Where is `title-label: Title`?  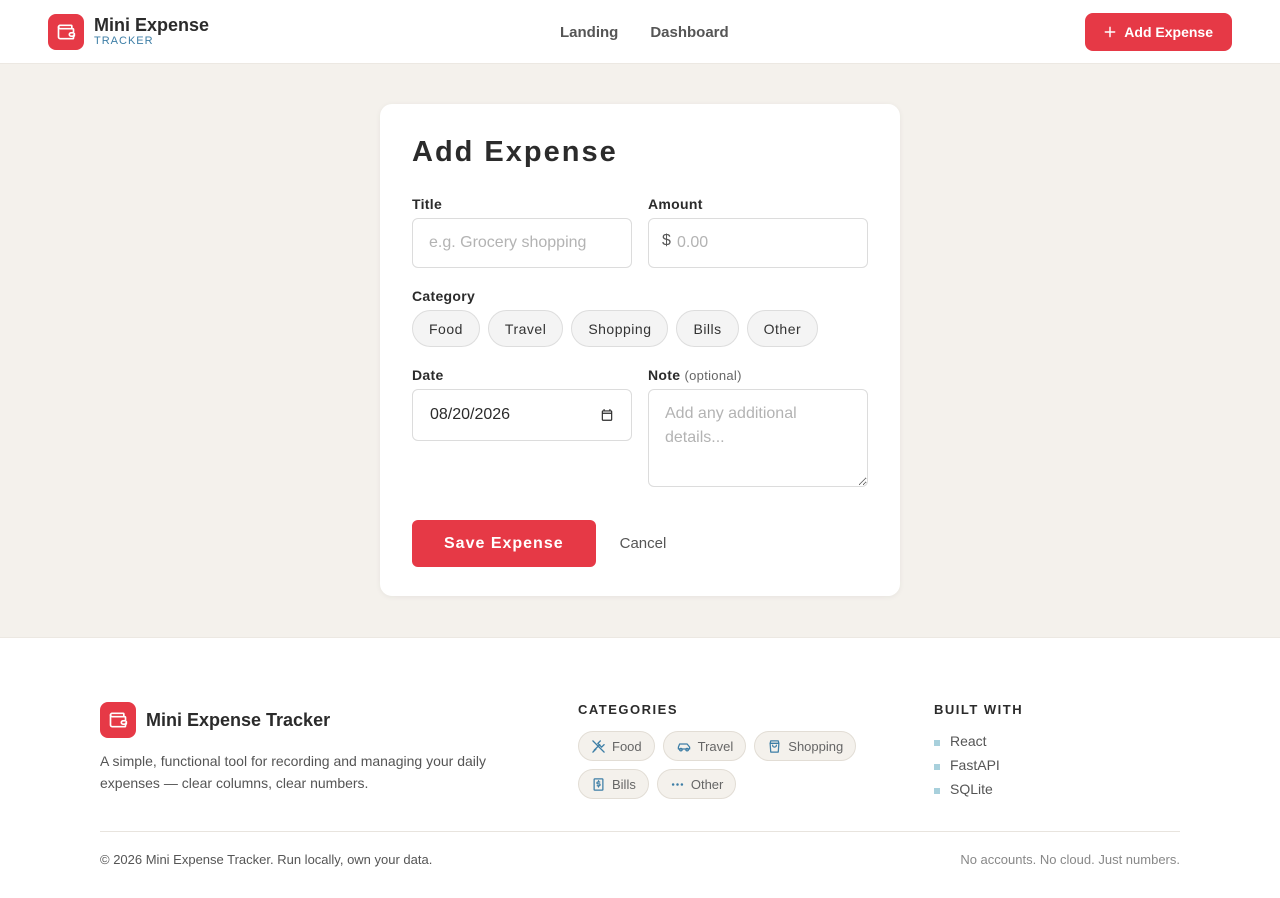 title-label: Title is located at coordinates (427, 204).